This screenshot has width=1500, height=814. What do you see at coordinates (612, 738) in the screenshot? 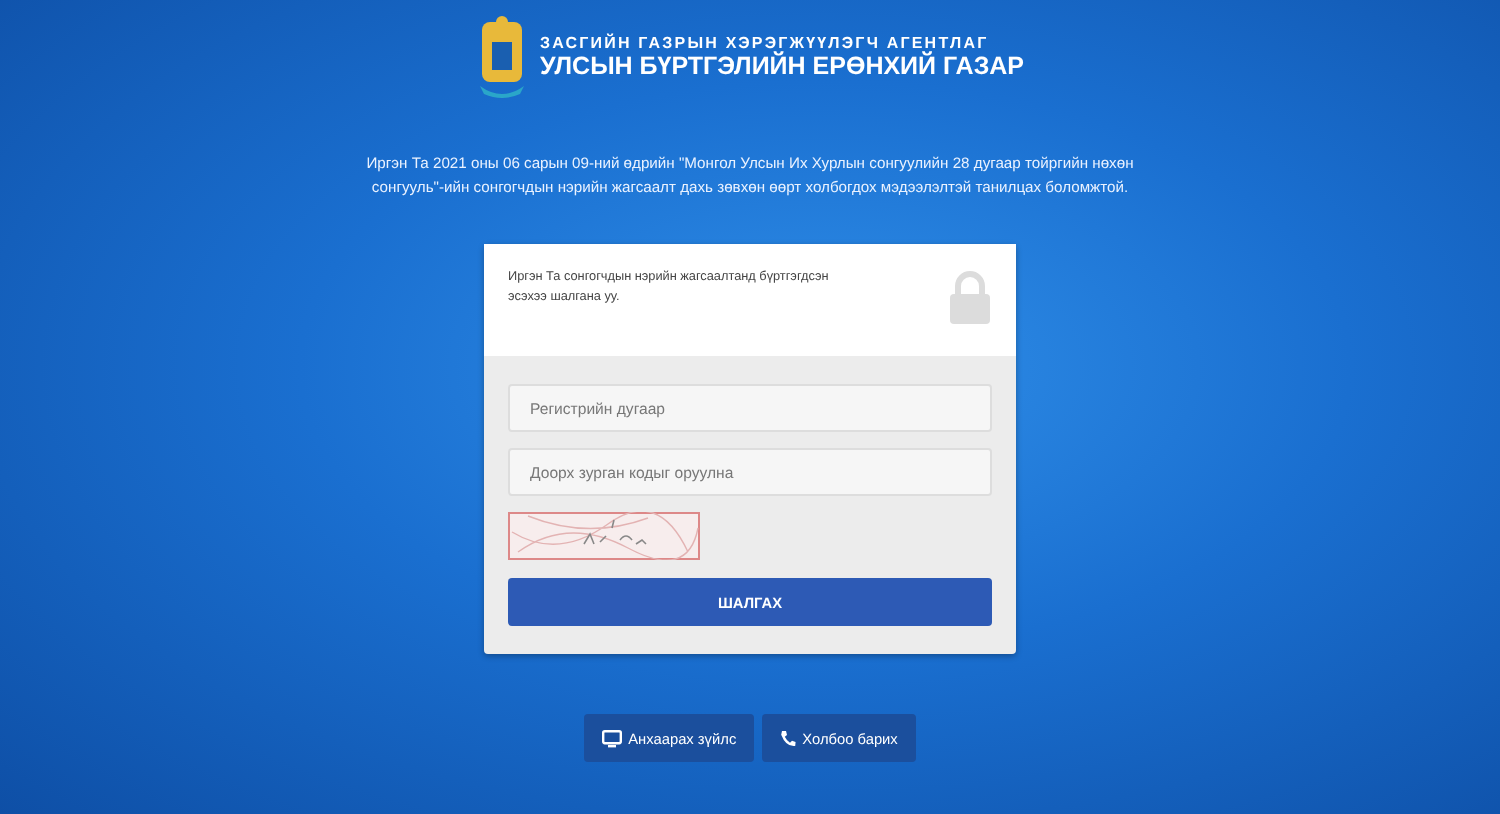
I see `monitor-icon` at bounding box center [612, 738].